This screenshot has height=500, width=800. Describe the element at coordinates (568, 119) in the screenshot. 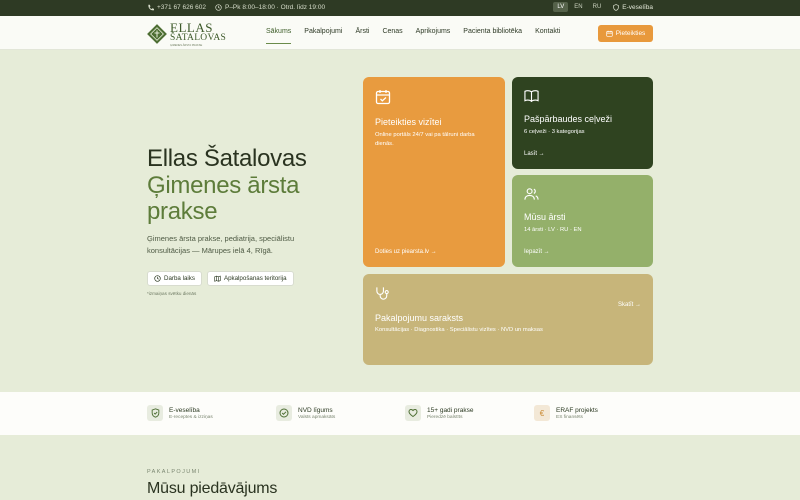

I see `selfcheck-card-title: Pašpārbaudes ceļveži` at that location.